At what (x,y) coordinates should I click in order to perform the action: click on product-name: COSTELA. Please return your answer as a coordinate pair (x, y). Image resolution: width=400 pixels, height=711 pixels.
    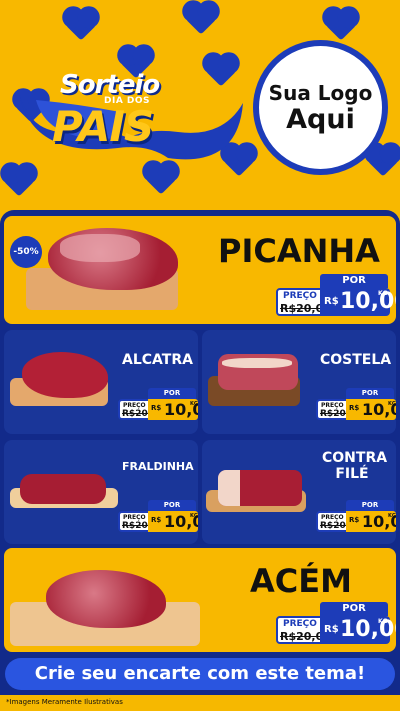
    Looking at the image, I should click on (356, 360).